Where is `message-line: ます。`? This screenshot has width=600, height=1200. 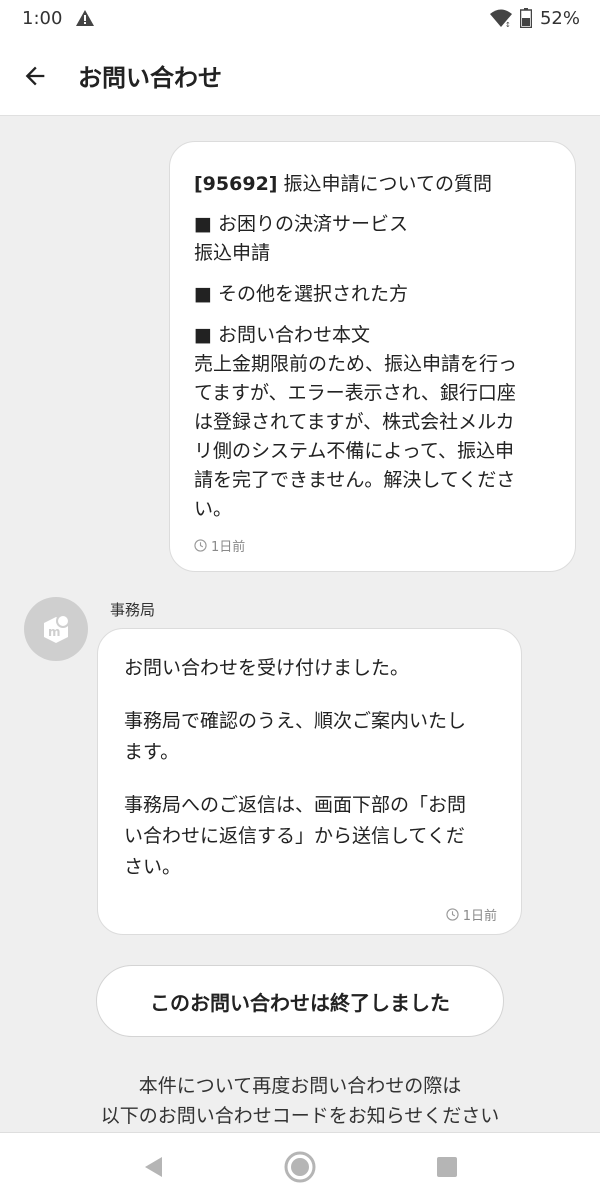
message-line: ます。 is located at coordinates (152, 752).